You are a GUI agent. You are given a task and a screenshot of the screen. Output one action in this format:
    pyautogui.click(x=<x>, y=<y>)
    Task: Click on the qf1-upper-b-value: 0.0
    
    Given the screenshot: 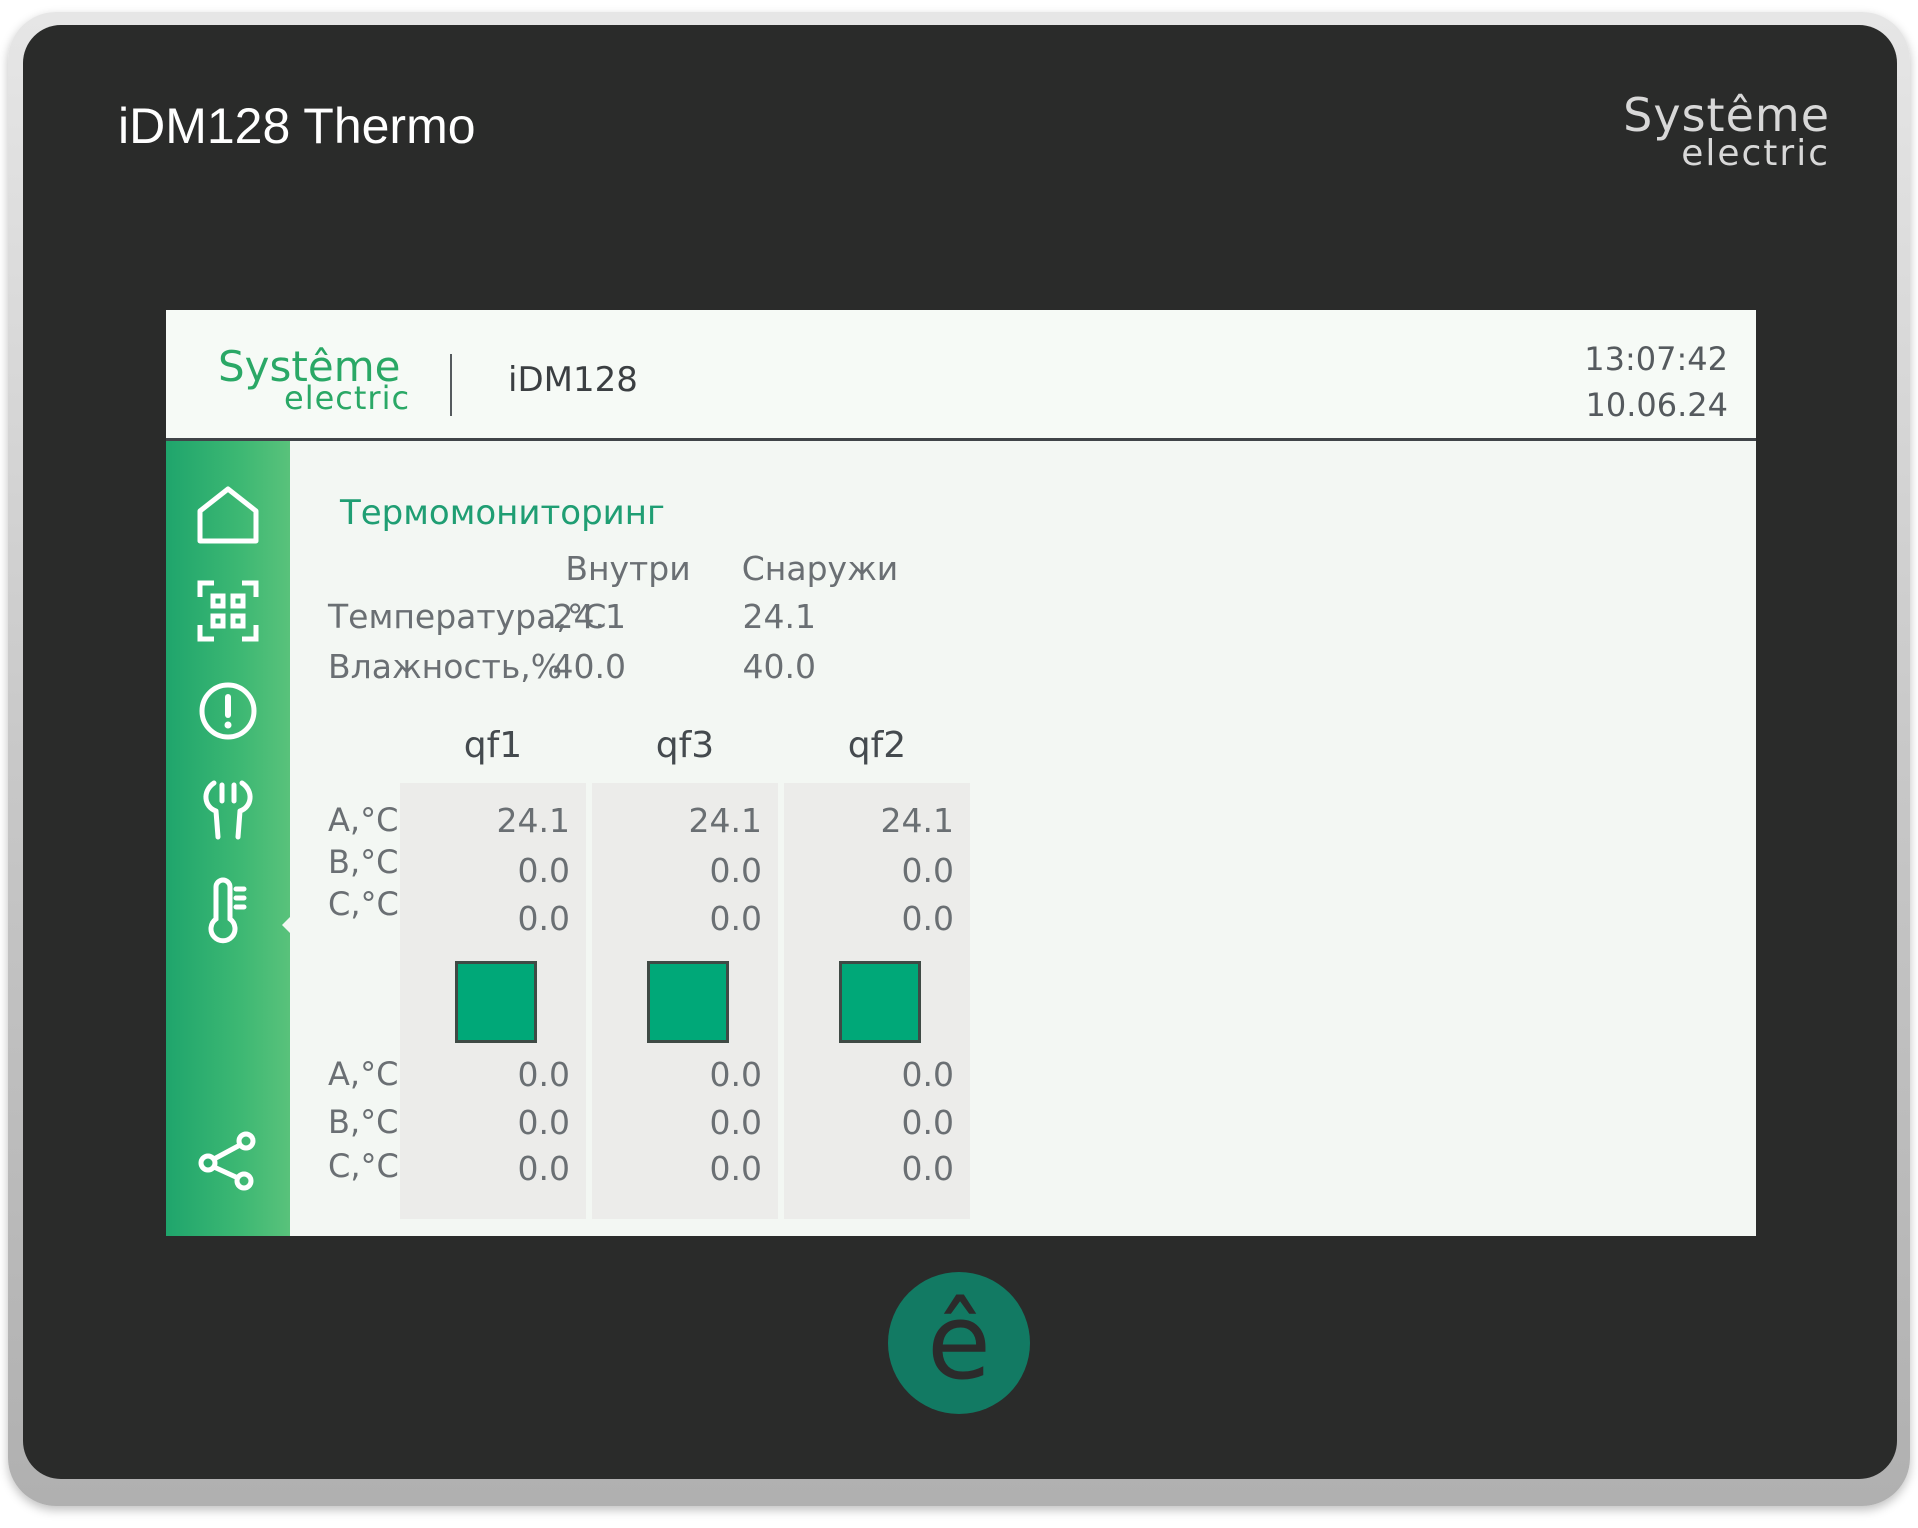 What is the action you would take?
    pyautogui.click(x=543, y=870)
    